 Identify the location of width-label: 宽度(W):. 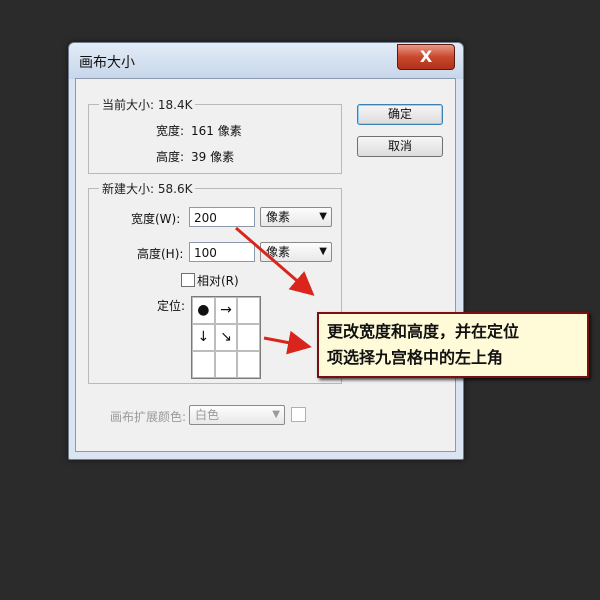
(156, 219).